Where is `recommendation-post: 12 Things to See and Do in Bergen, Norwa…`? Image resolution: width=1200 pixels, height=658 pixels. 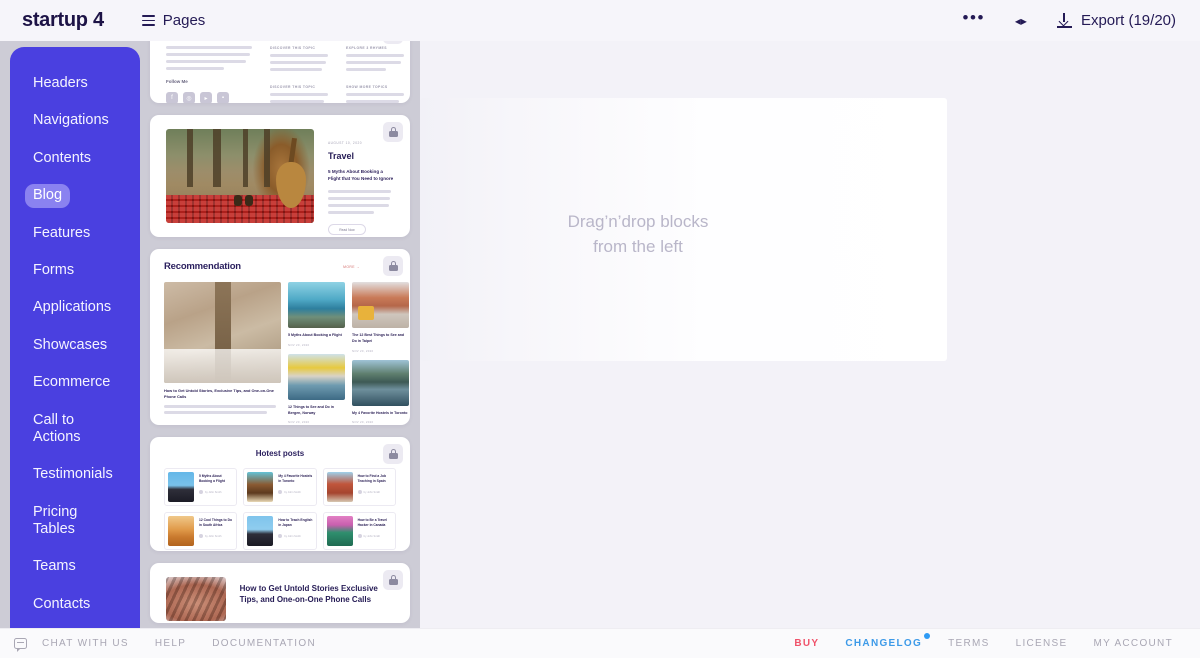 recommendation-post: 12 Things to See and Do in Bergen, Norwa… is located at coordinates (316, 389).